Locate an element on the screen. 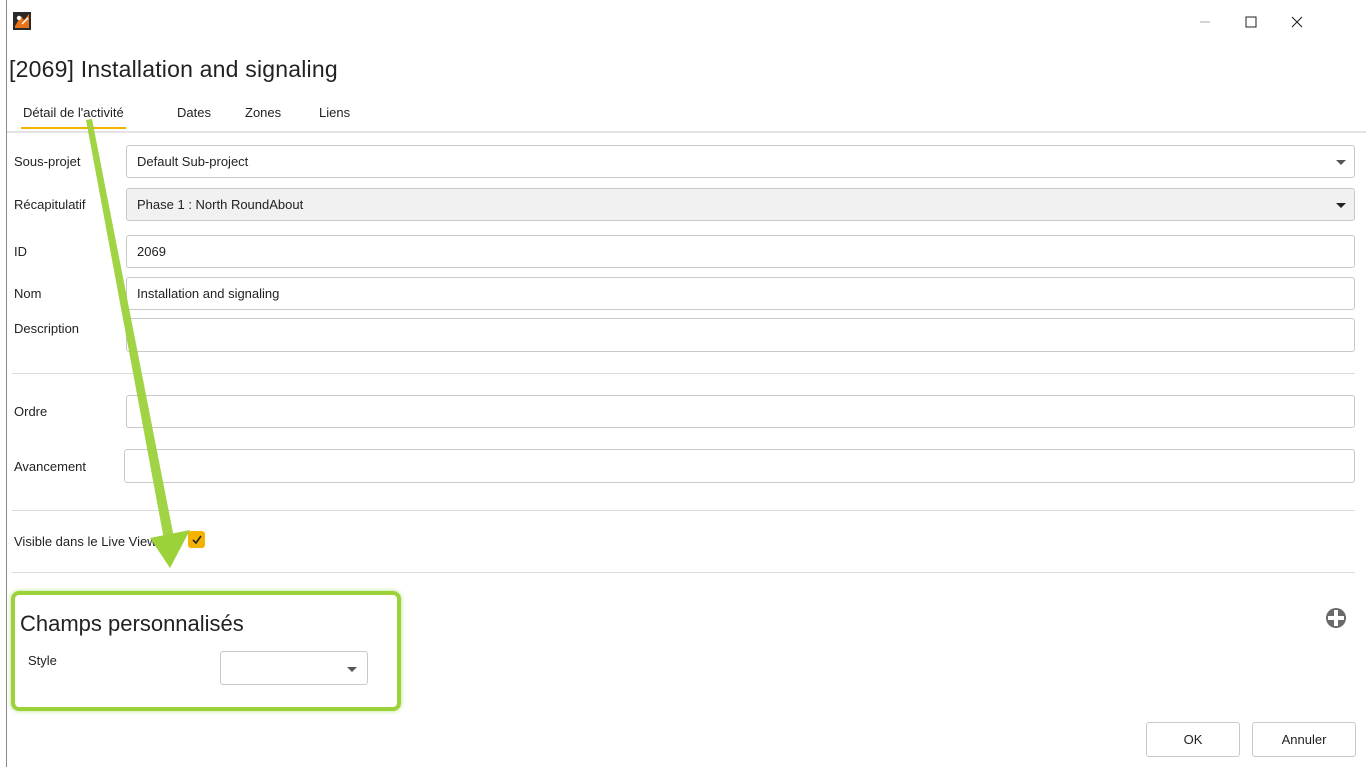 Image resolution: width=1366 pixels, height=767 pixels. sous-projet-label: Sous-projet is located at coordinates (47, 161).